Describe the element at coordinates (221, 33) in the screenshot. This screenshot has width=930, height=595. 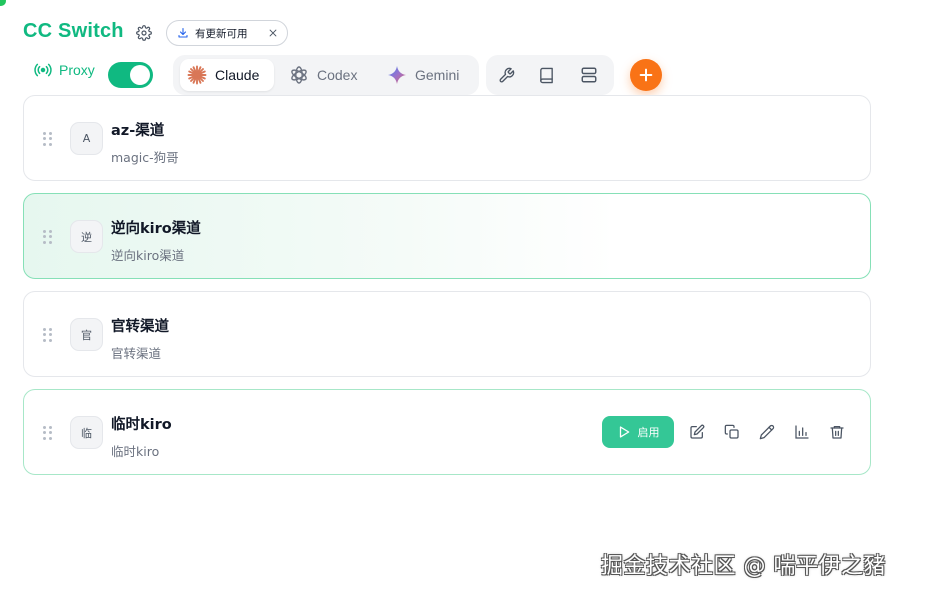
I see `update-available-text: 有更新可用` at that location.